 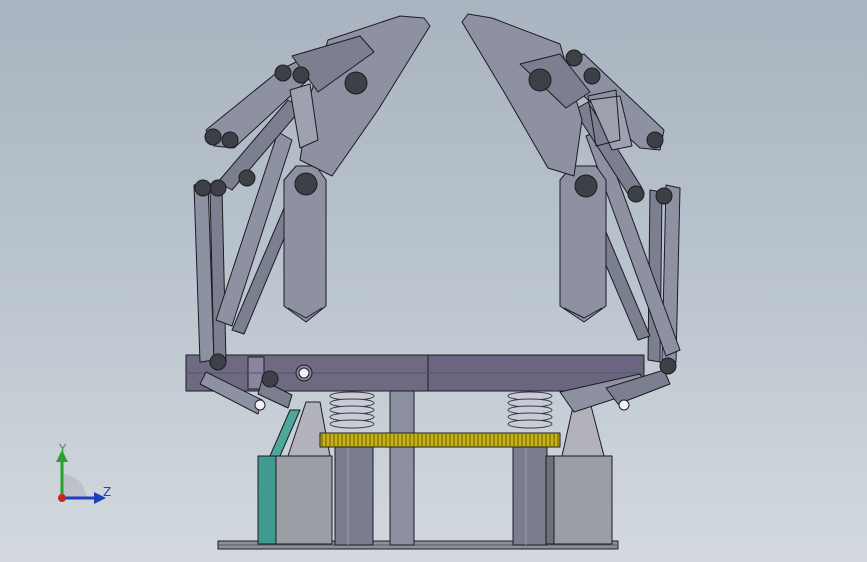 I want to click on y-axis-label: Y, so click(x=63, y=449).